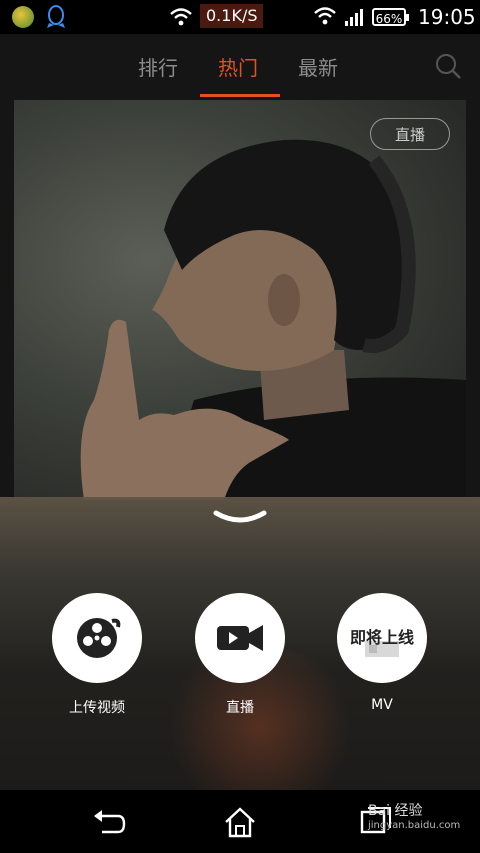 Image resolution: width=480 pixels, height=853 pixels. I want to click on mv-button: 即将上线, so click(382, 638).